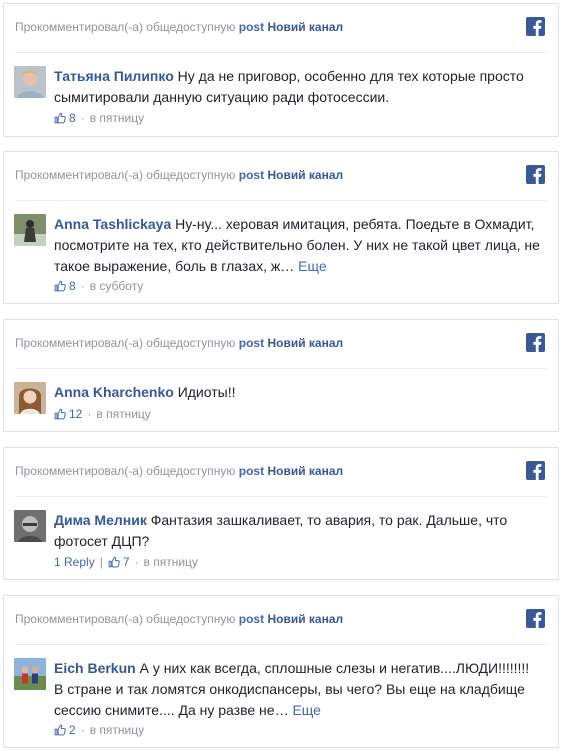  I want to click on comment-time: в субботу, so click(117, 286).